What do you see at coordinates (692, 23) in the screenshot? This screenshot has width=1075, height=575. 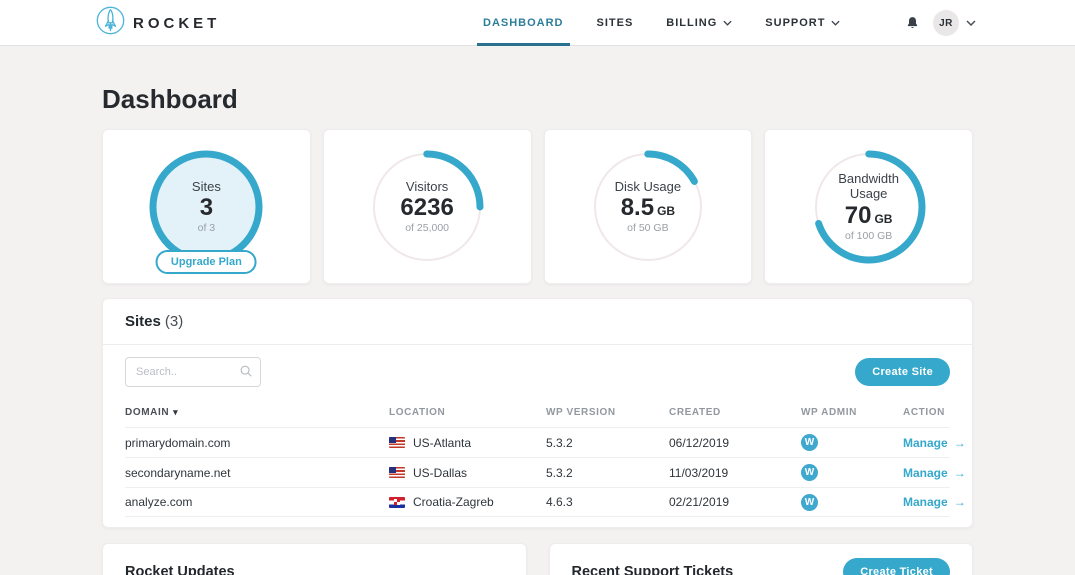 I see `nav-item-label: BILLING` at bounding box center [692, 23].